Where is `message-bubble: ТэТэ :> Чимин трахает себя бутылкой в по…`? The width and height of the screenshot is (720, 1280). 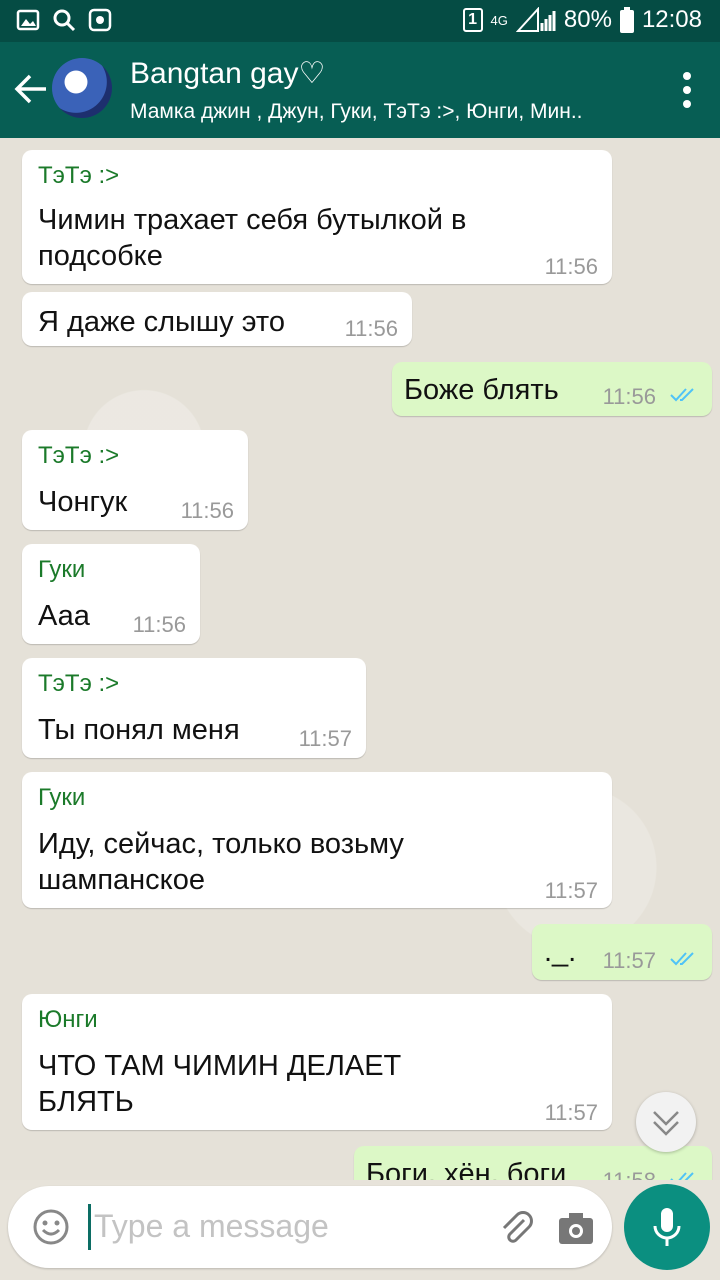 message-bubble: ТэТэ :> Чимин трахает себя бутылкой в по… is located at coordinates (317, 217).